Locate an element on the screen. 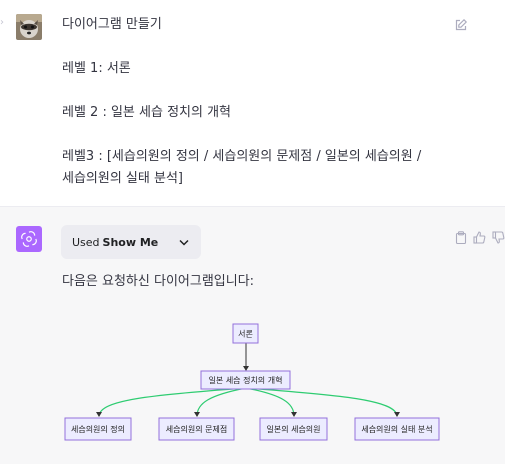 This screenshot has height=464, width=505. node-level3-label: 세습의원의 문제점 is located at coordinates (196, 429).